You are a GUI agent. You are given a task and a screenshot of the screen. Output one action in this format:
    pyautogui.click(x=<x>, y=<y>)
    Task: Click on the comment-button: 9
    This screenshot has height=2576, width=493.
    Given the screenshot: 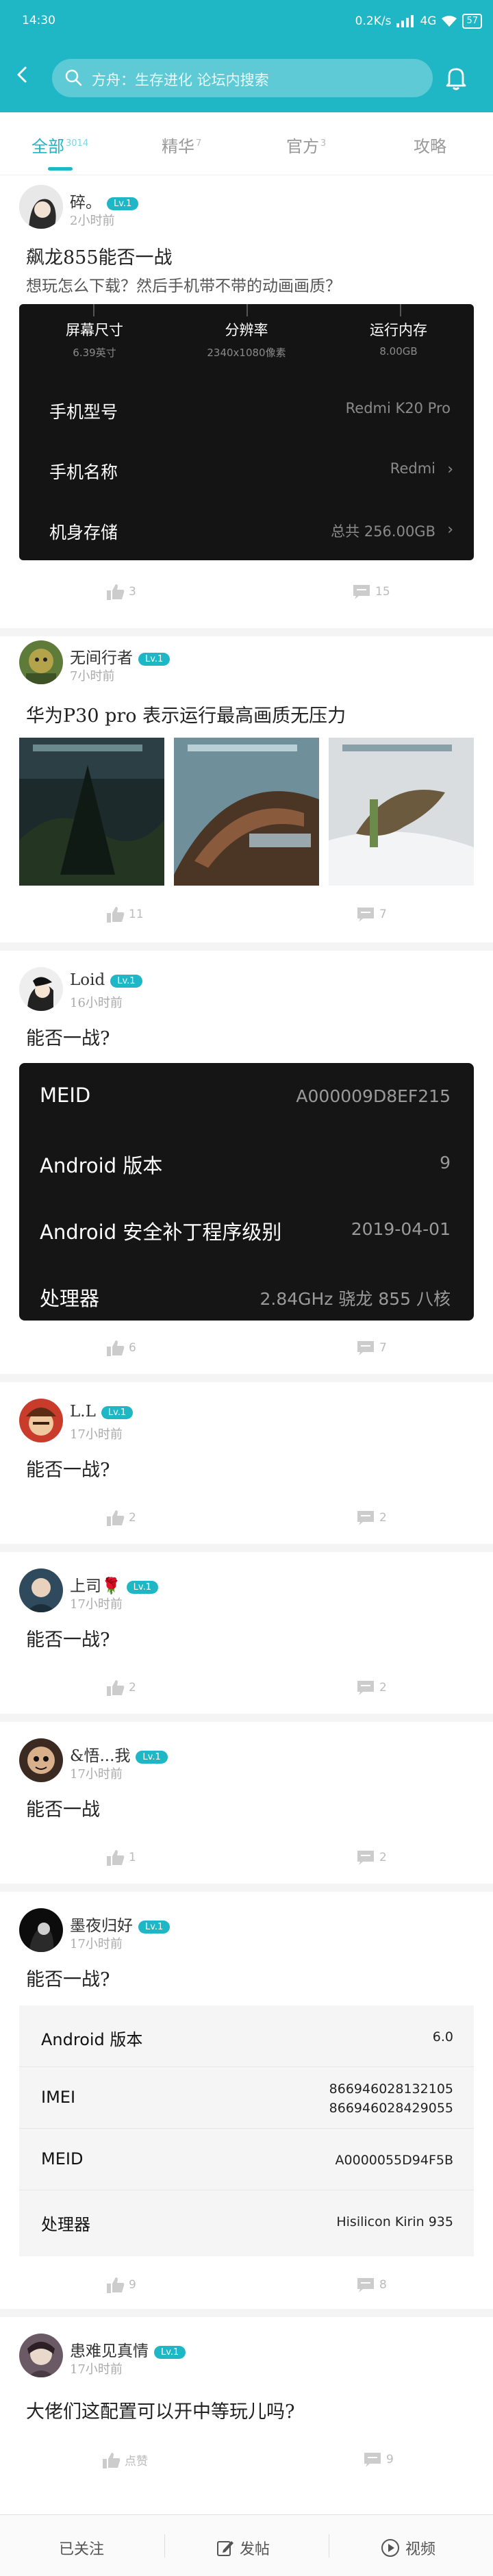 What is the action you would take?
    pyautogui.click(x=378, y=2459)
    